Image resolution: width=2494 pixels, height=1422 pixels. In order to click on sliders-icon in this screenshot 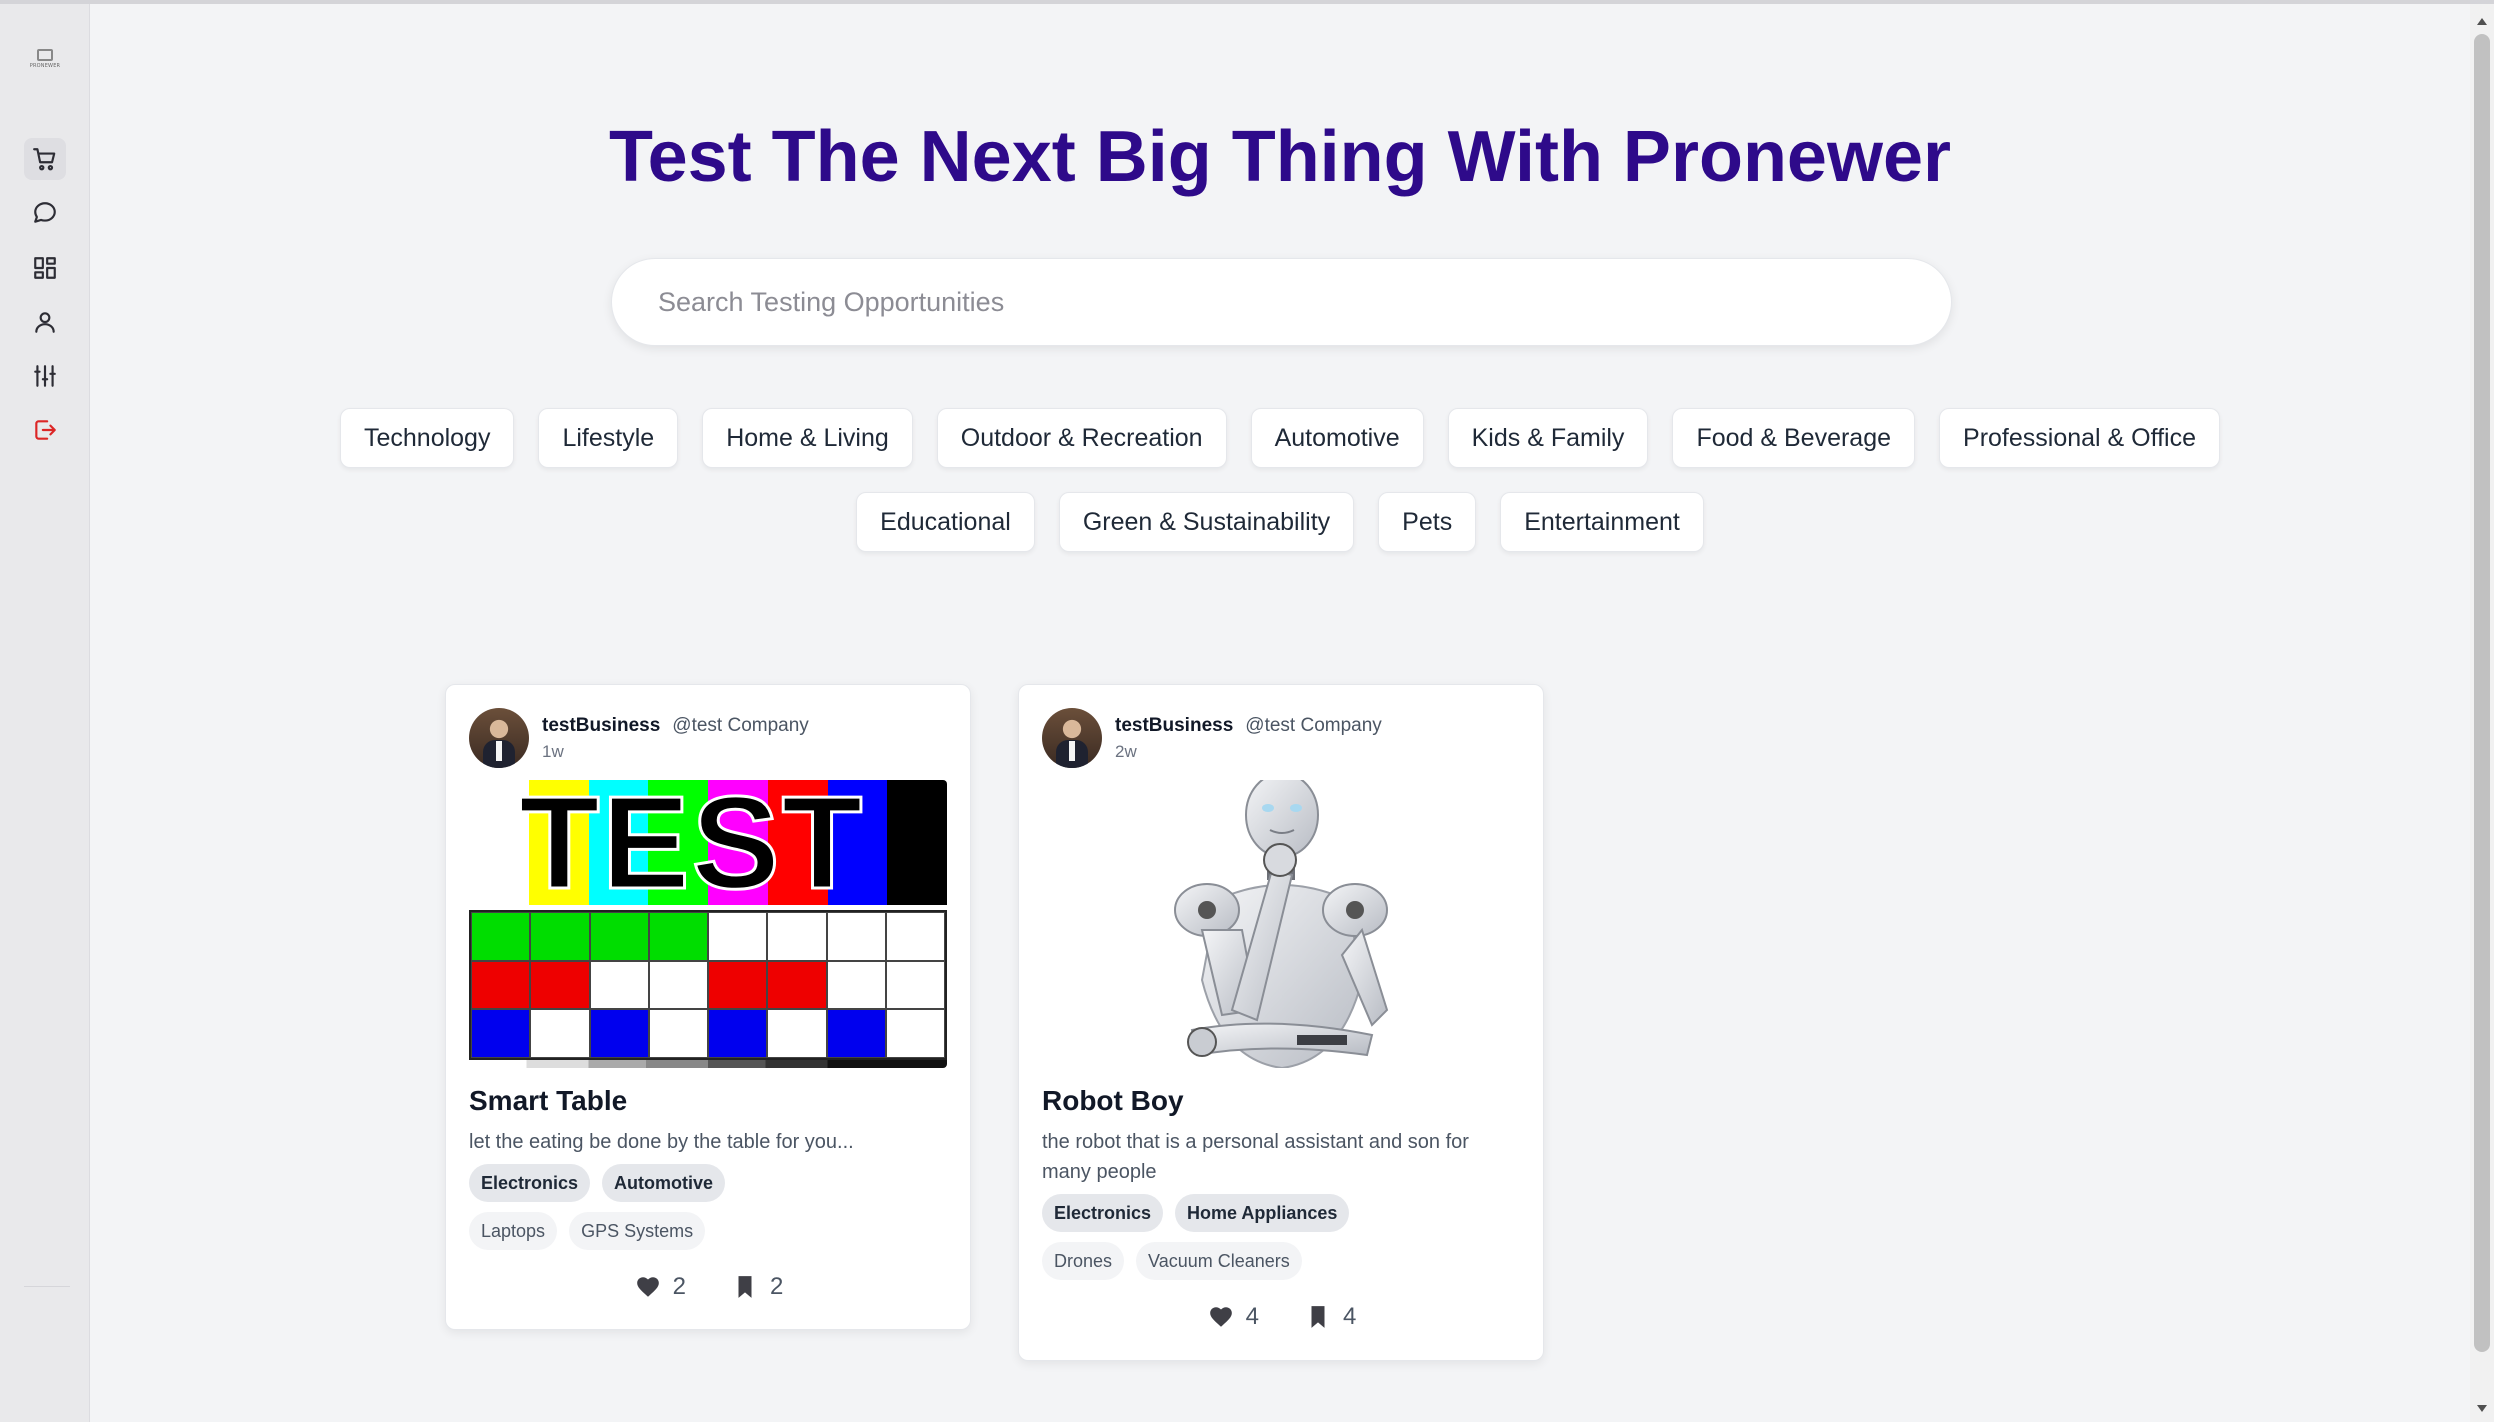, I will do `click(45, 376)`.